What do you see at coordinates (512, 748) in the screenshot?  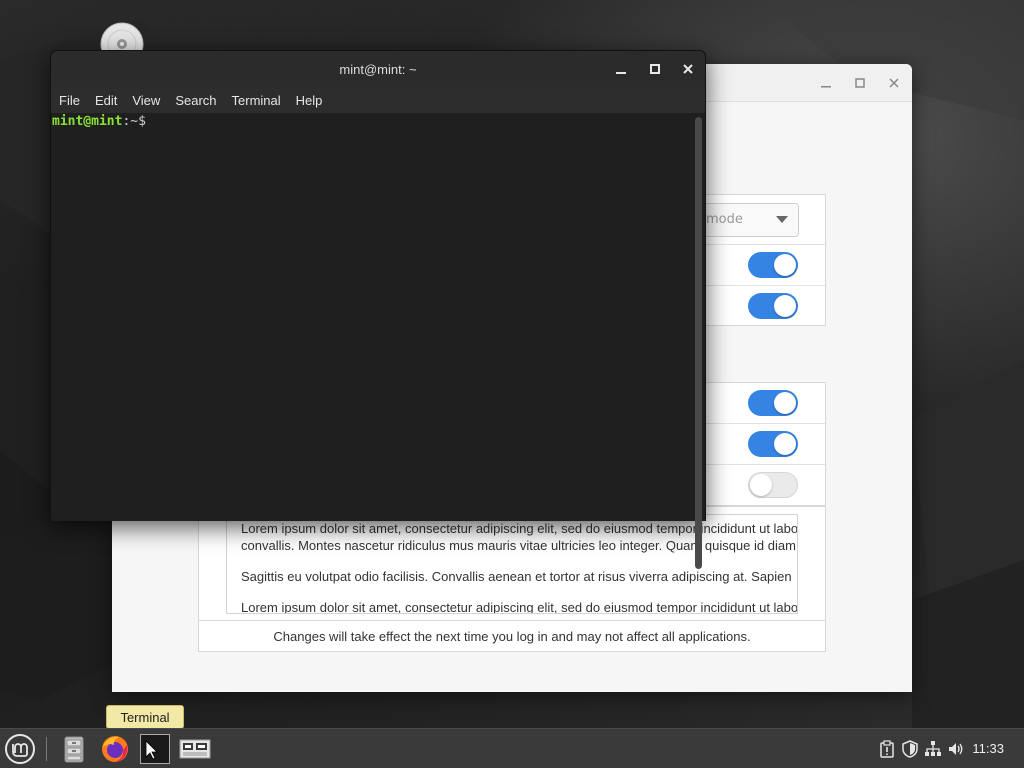 I see `taskbar: 11:33` at bounding box center [512, 748].